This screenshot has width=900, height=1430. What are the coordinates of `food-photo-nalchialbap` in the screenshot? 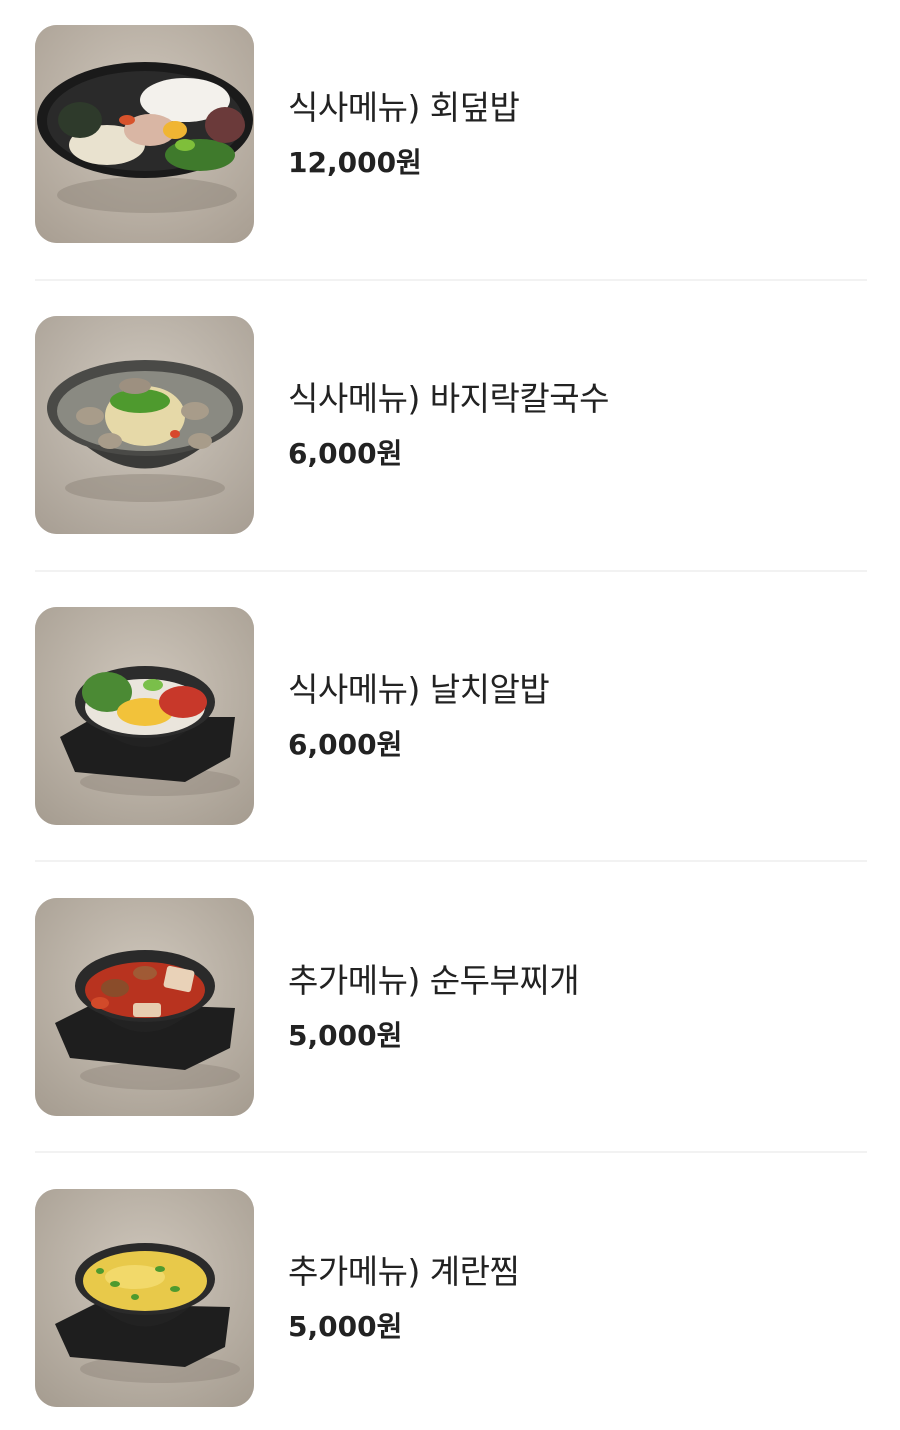 It's located at (144, 716).